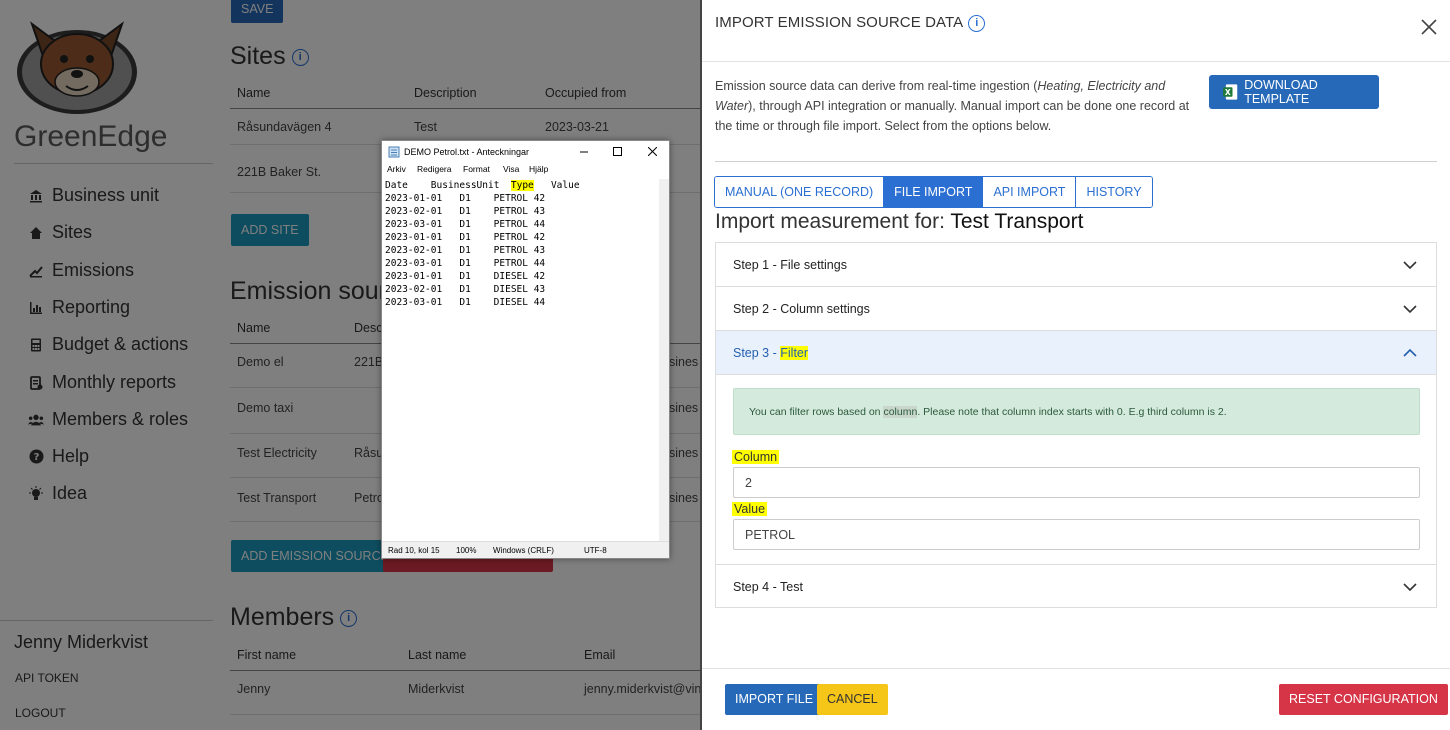 The width and height of the screenshot is (1450, 730). I want to click on value-input, so click(1076, 534).